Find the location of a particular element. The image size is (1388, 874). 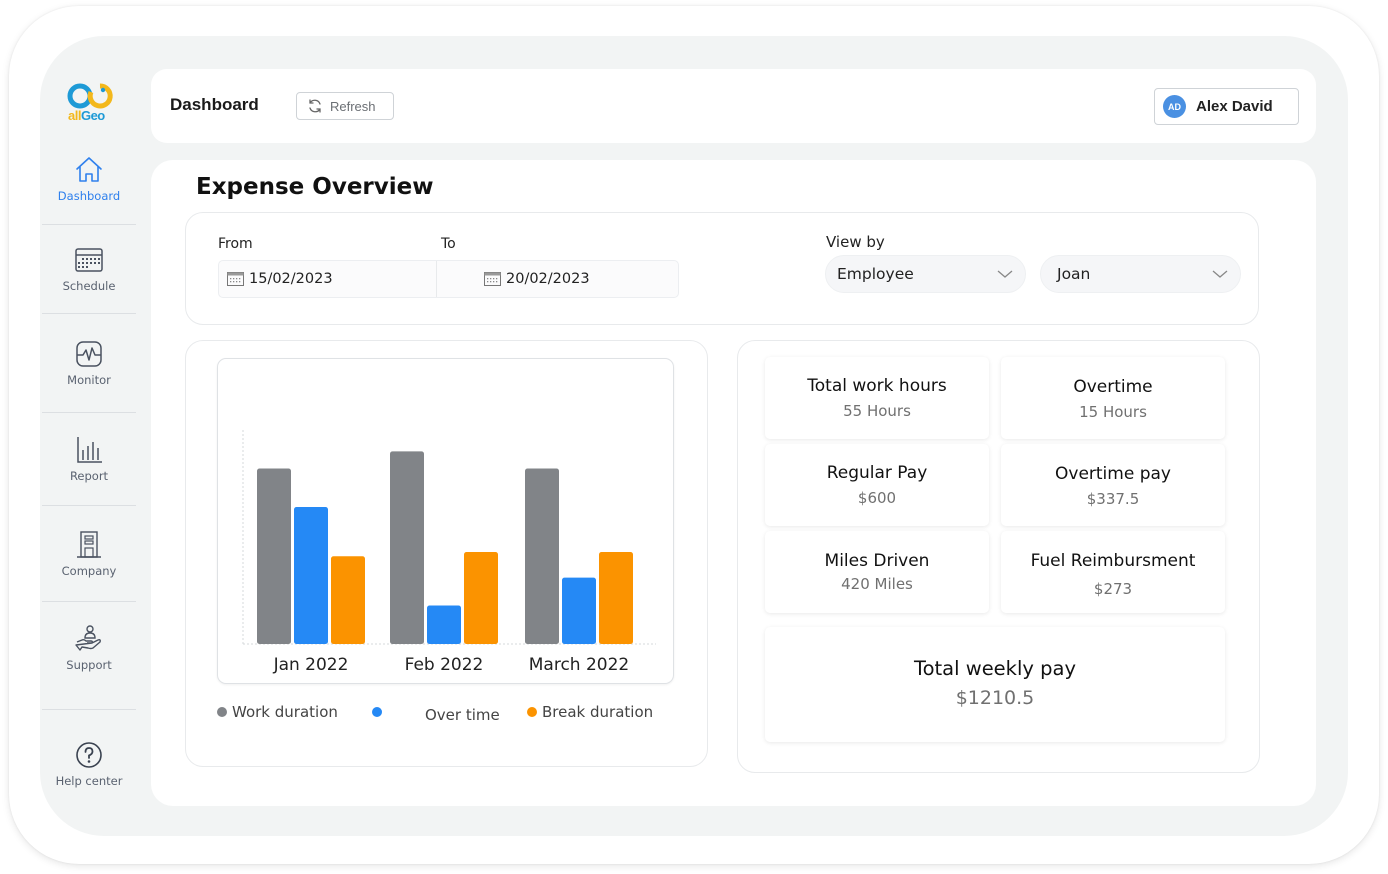

chart-frame: Jan 2022 Feb 2022 March 2022 is located at coordinates (445, 521).